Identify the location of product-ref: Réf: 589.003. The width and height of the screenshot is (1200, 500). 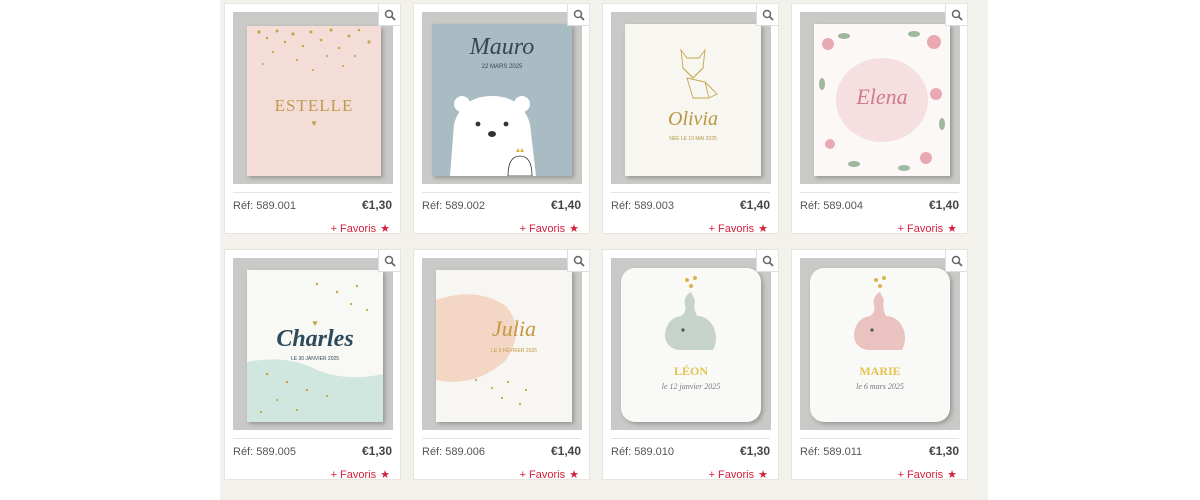
(642, 206).